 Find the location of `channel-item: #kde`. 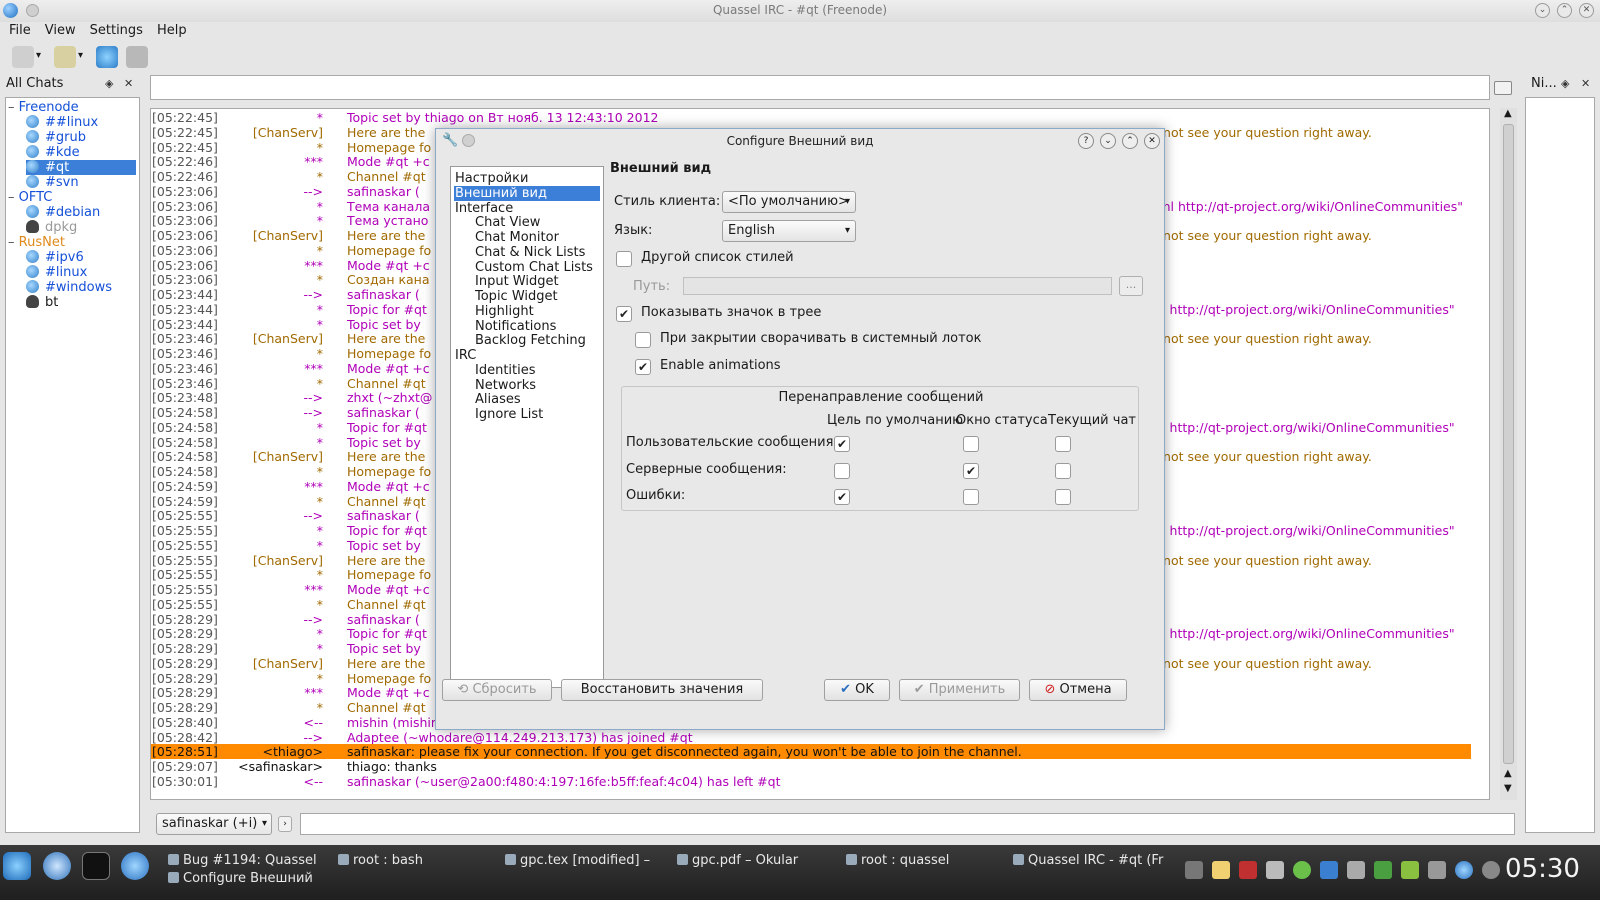

channel-item: #kde is located at coordinates (53, 152).